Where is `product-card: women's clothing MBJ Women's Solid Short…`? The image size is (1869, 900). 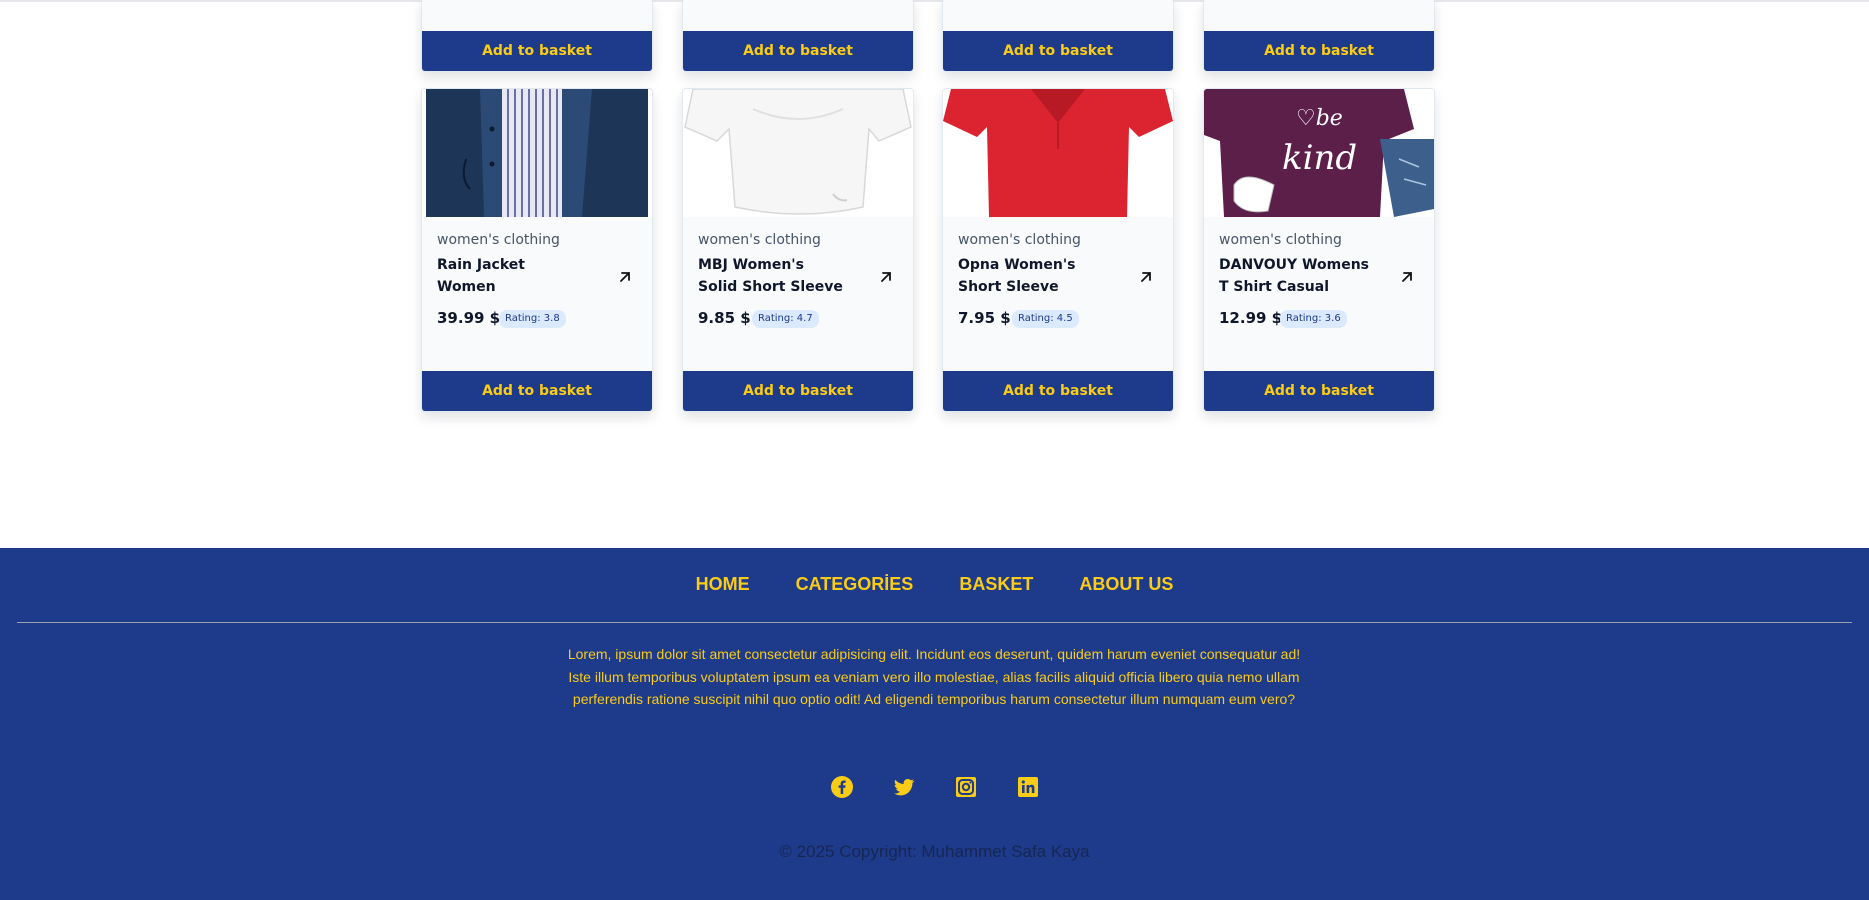
product-card: women's clothing MBJ Women's Solid Short… is located at coordinates (798, 250).